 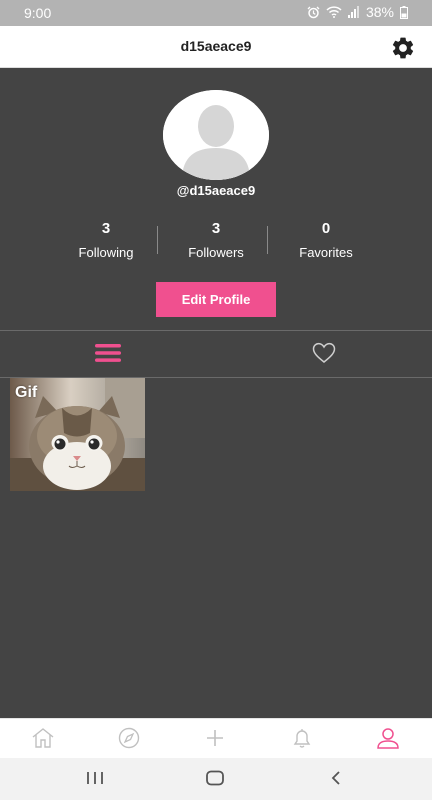 I want to click on gear-icon, so click(x=403, y=48).